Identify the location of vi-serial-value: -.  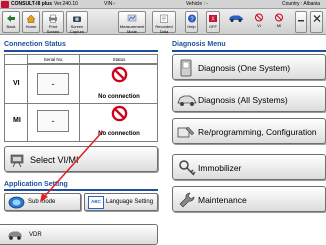
(53, 84).